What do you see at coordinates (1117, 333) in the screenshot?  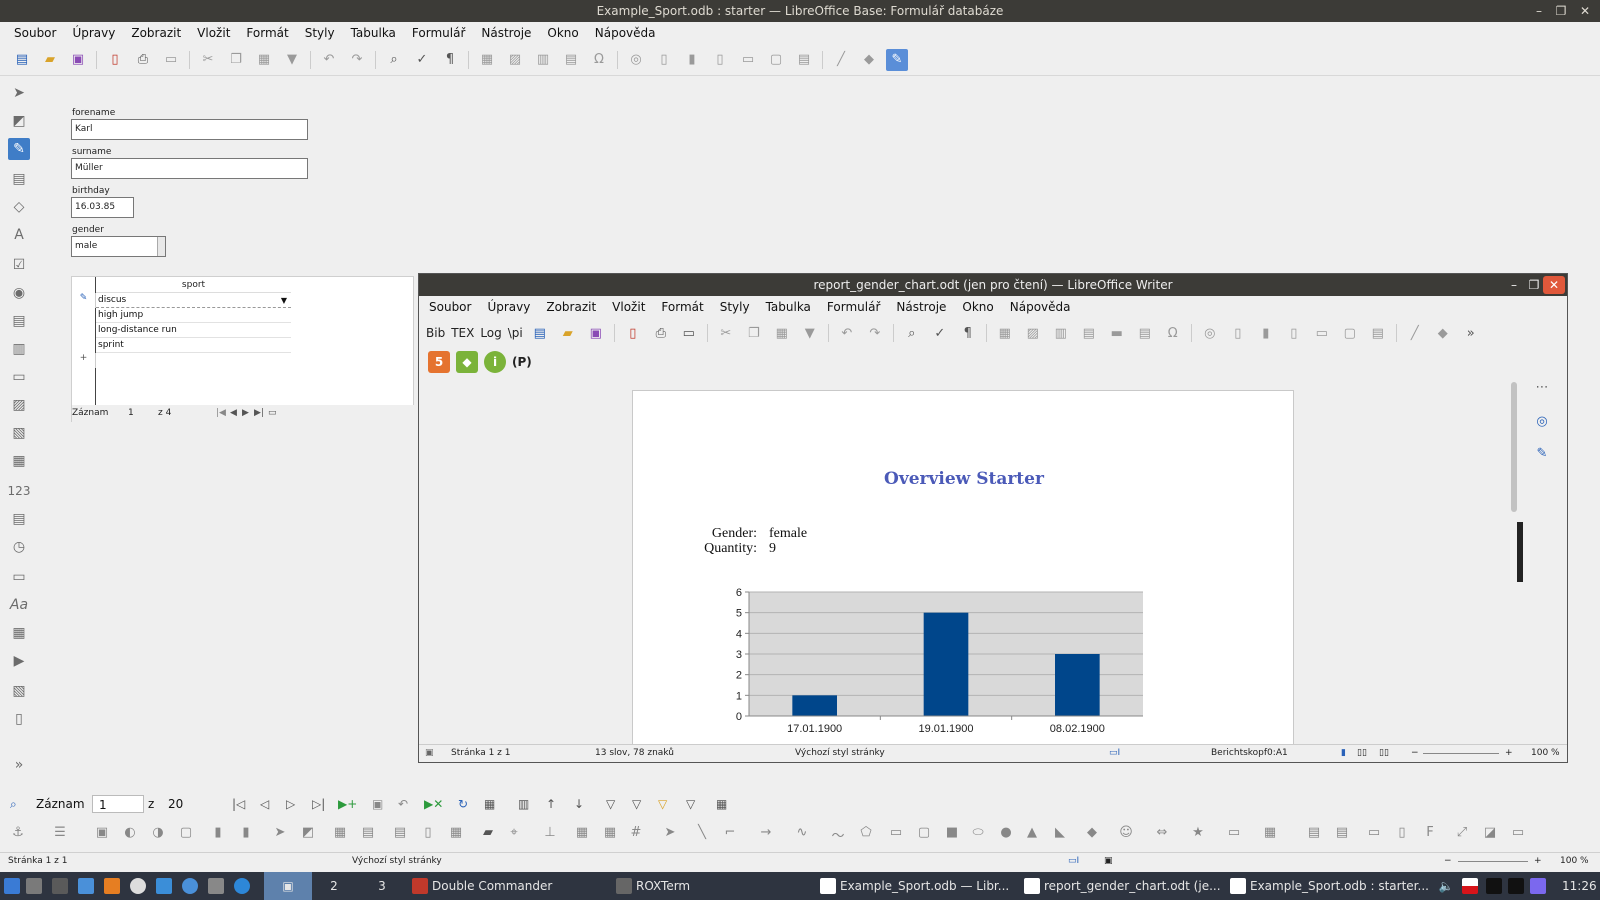 I see `page-break-icon: ▬` at bounding box center [1117, 333].